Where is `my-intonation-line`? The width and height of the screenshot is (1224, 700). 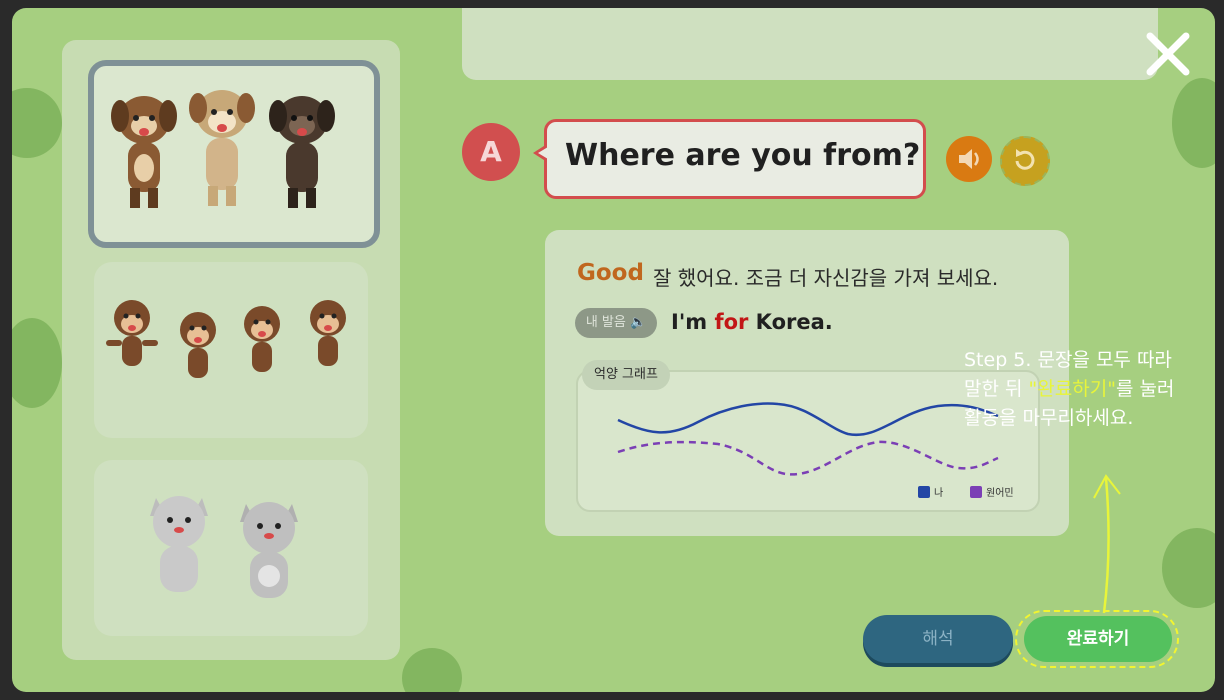 my-intonation-line is located at coordinates (808, 419).